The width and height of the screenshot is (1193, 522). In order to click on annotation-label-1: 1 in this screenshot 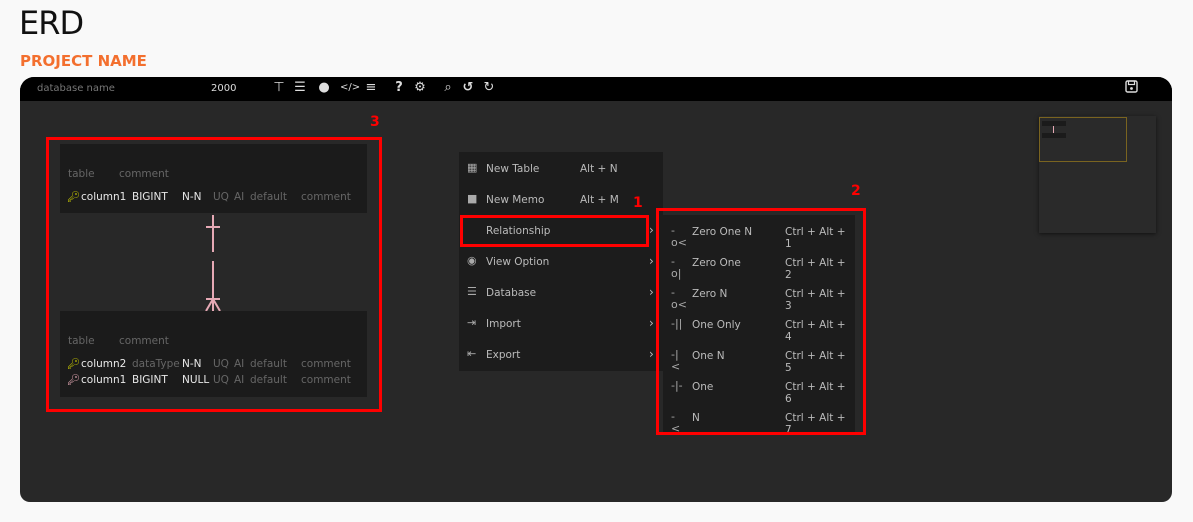, I will do `click(638, 203)`.